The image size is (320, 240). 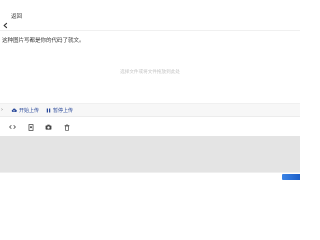 I want to click on camera-icon, so click(x=48, y=127).